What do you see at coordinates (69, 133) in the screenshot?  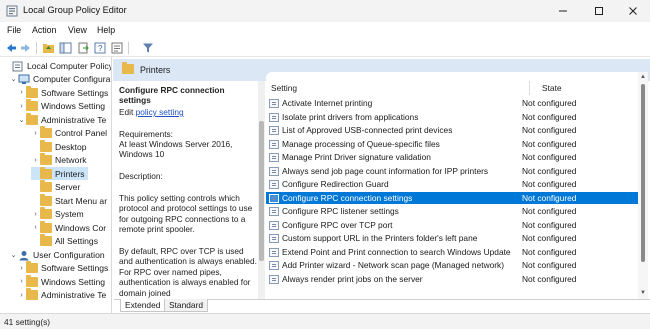 I see `tree-item: › Control Panel` at bounding box center [69, 133].